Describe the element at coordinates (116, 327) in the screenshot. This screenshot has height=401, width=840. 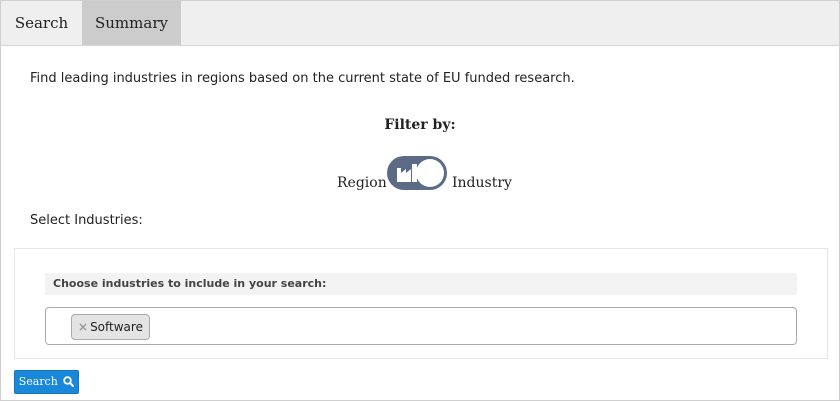
I see `industry-tag-label: Software` at that location.